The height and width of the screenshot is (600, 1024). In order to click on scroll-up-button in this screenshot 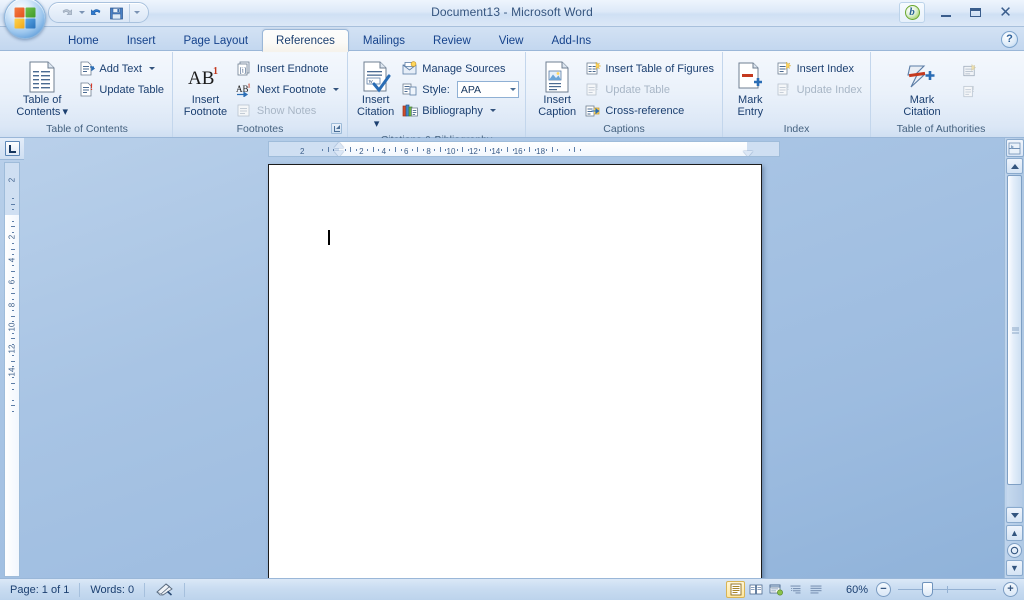, I will do `click(1014, 166)`.